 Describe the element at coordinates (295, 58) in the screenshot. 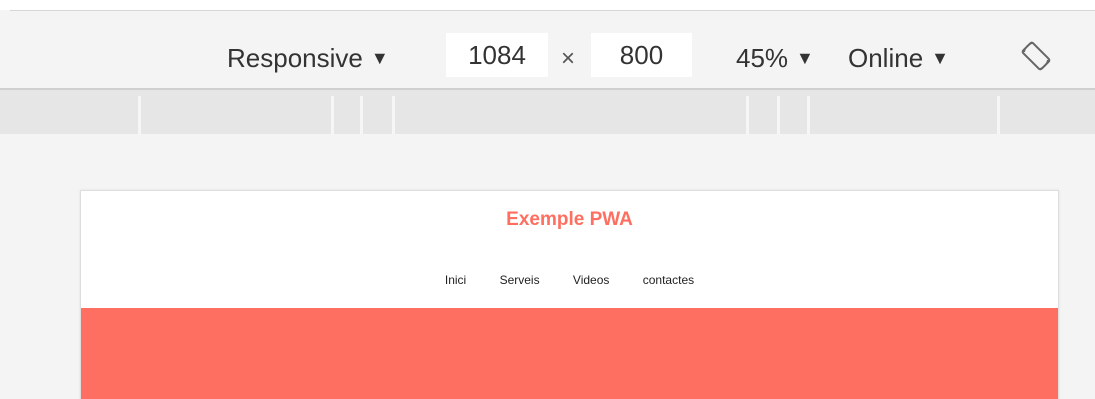

I see `device-select-label: Responsive` at that location.